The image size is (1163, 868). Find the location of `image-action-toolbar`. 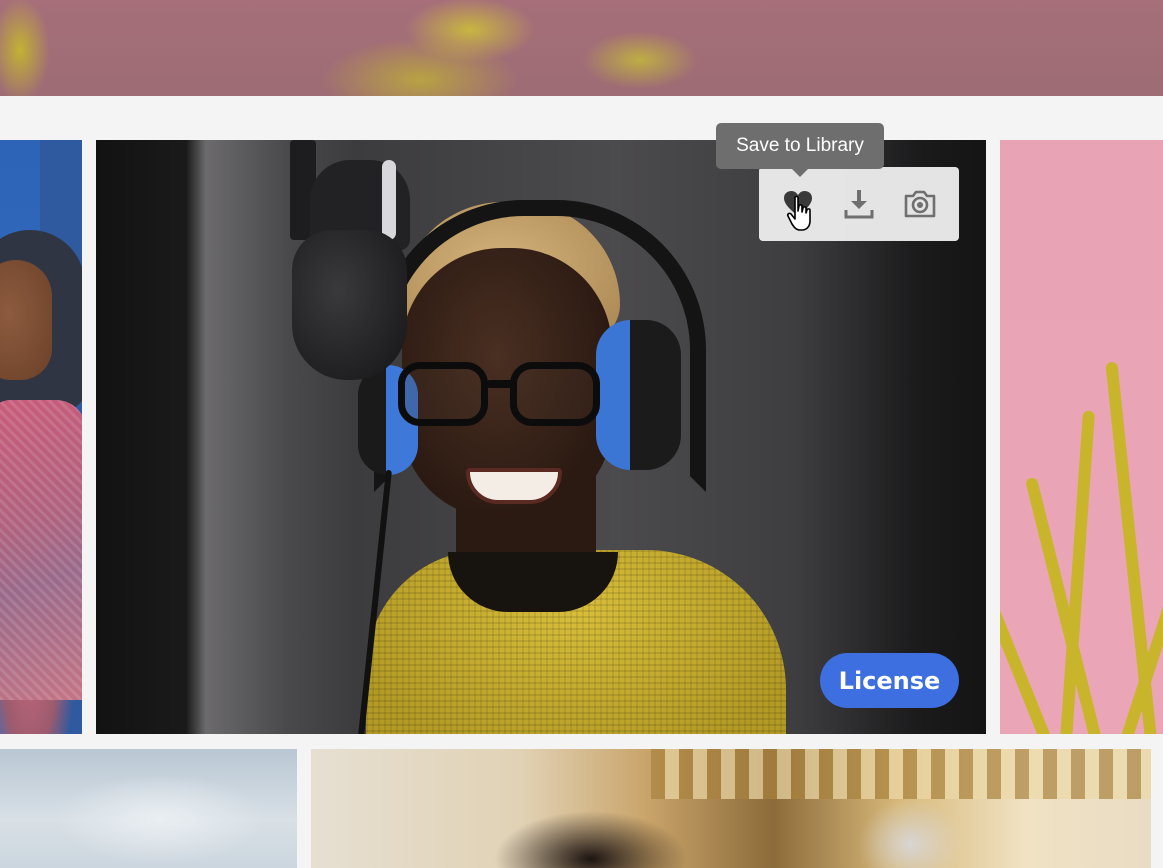

image-action-toolbar is located at coordinates (859, 204).